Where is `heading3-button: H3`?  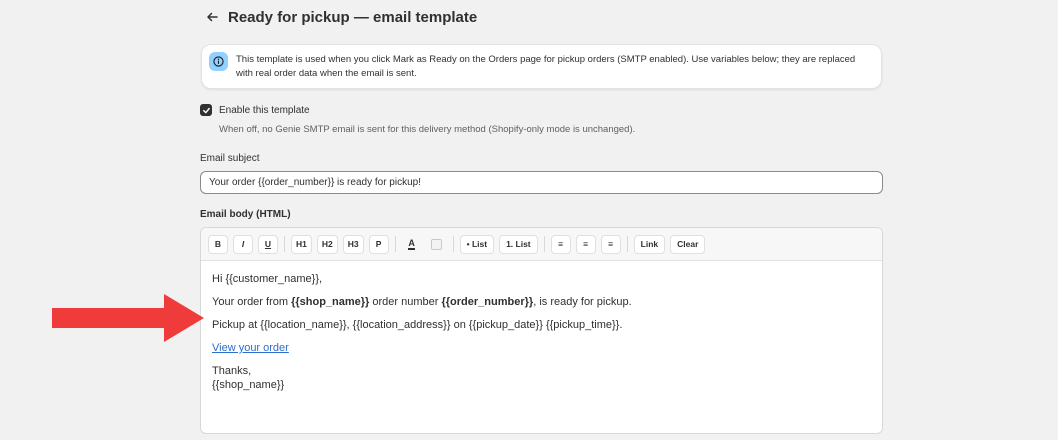
heading3-button: H3 is located at coordinates (353, 244).